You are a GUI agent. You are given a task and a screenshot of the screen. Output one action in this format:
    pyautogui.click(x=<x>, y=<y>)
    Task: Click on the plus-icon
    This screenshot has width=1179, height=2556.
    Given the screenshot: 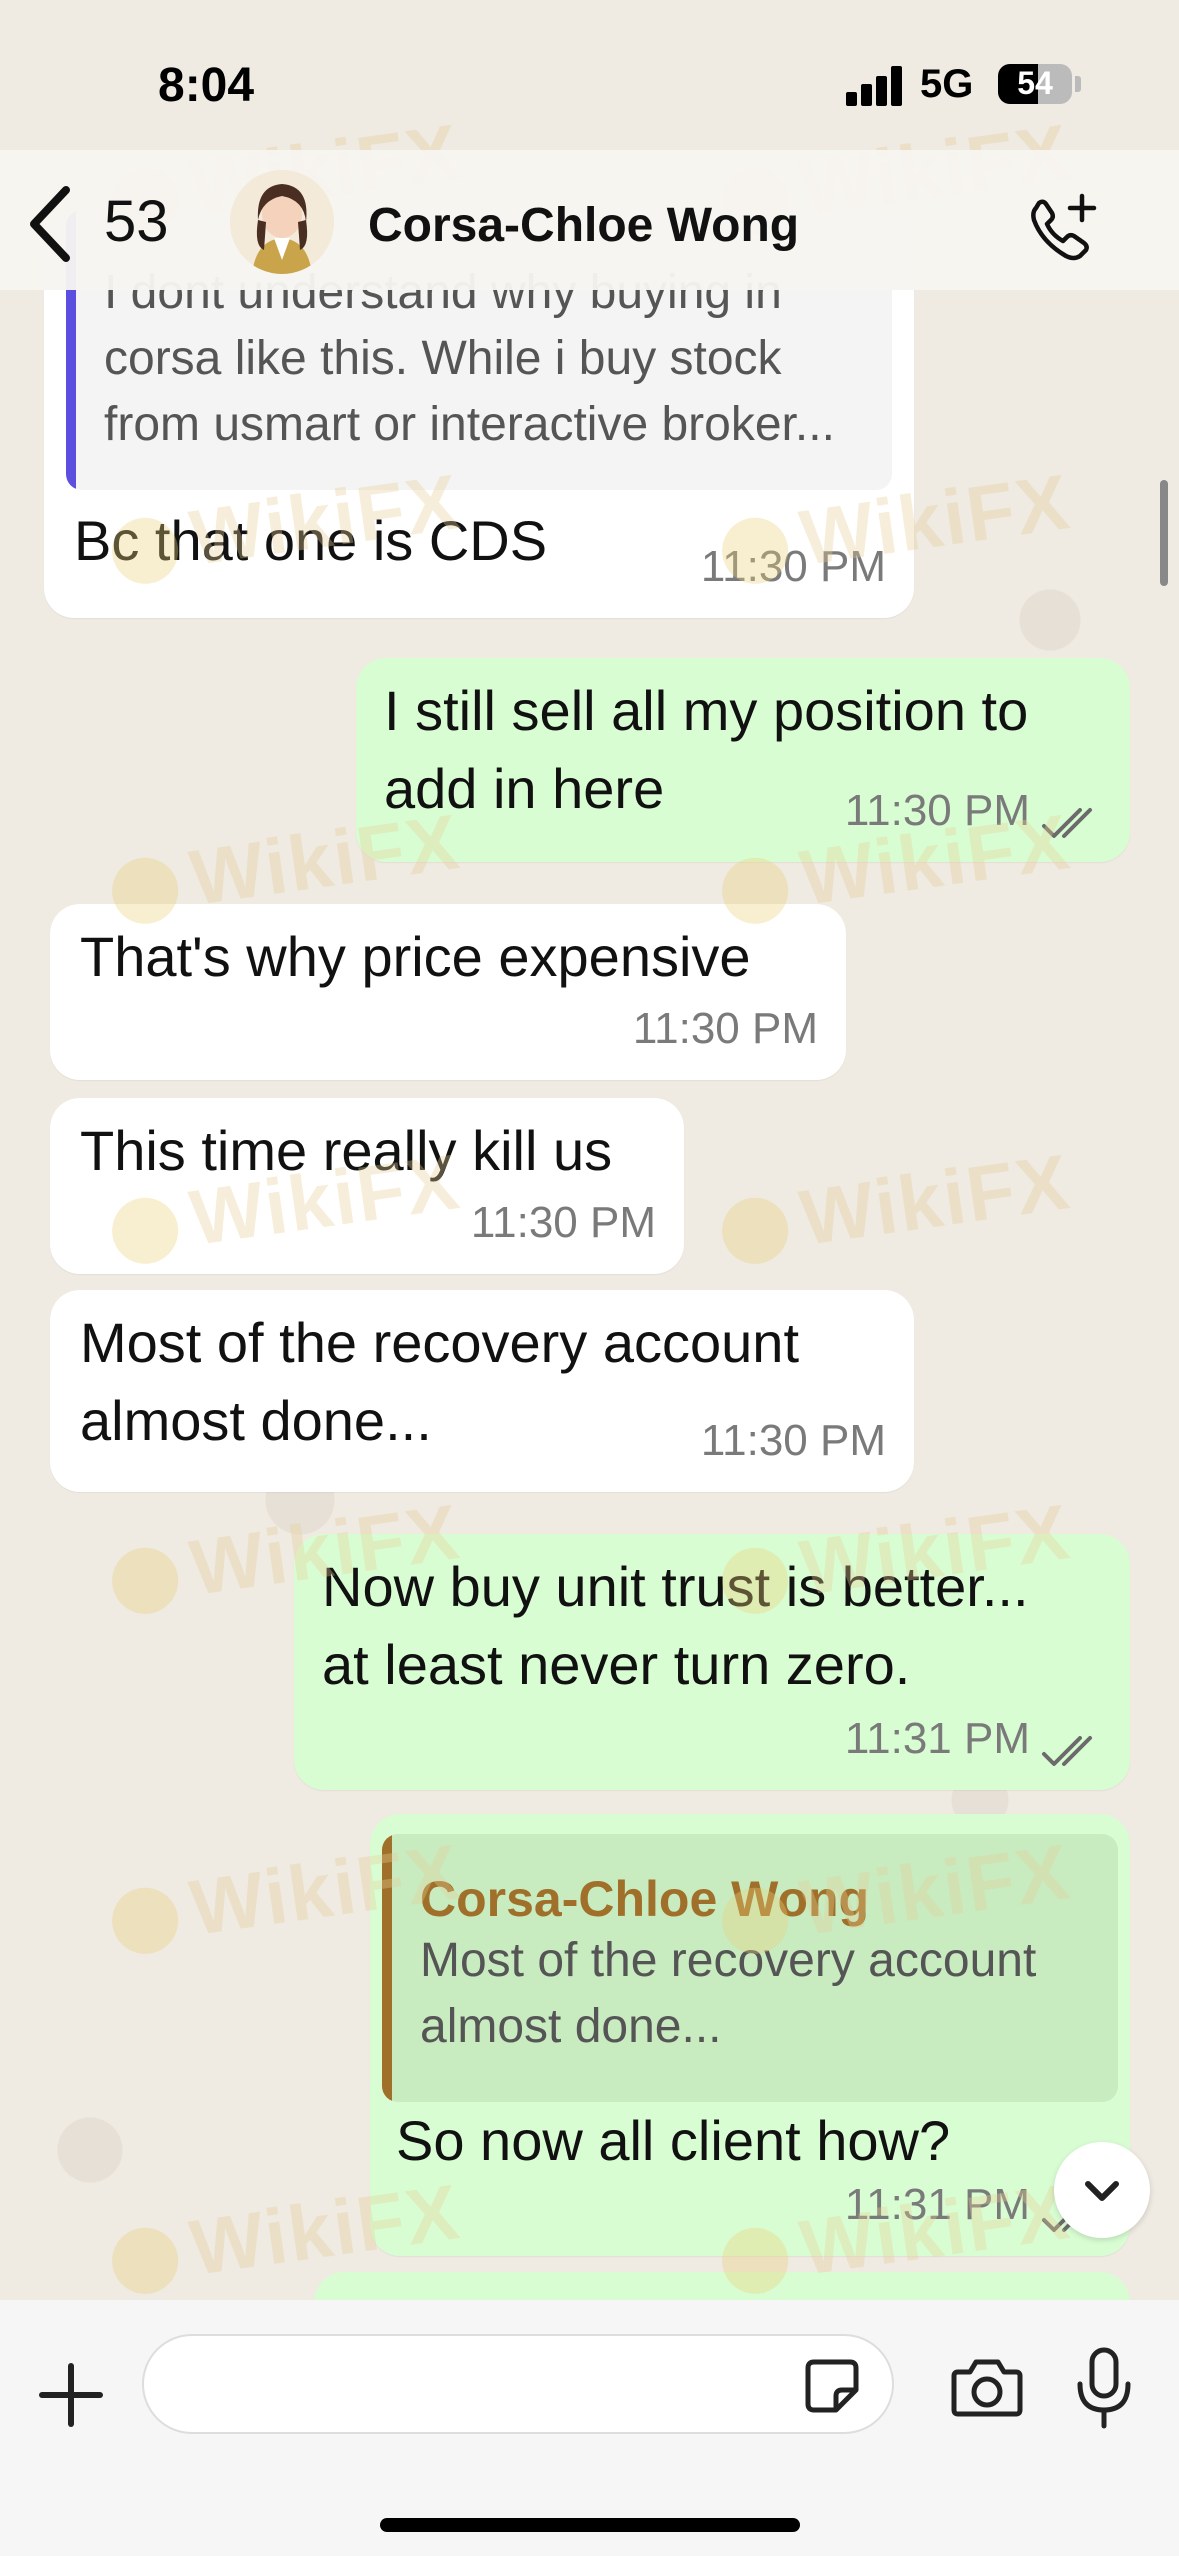 What is the action you would take?
    pyautogui.click(x=71, y=2395)
    